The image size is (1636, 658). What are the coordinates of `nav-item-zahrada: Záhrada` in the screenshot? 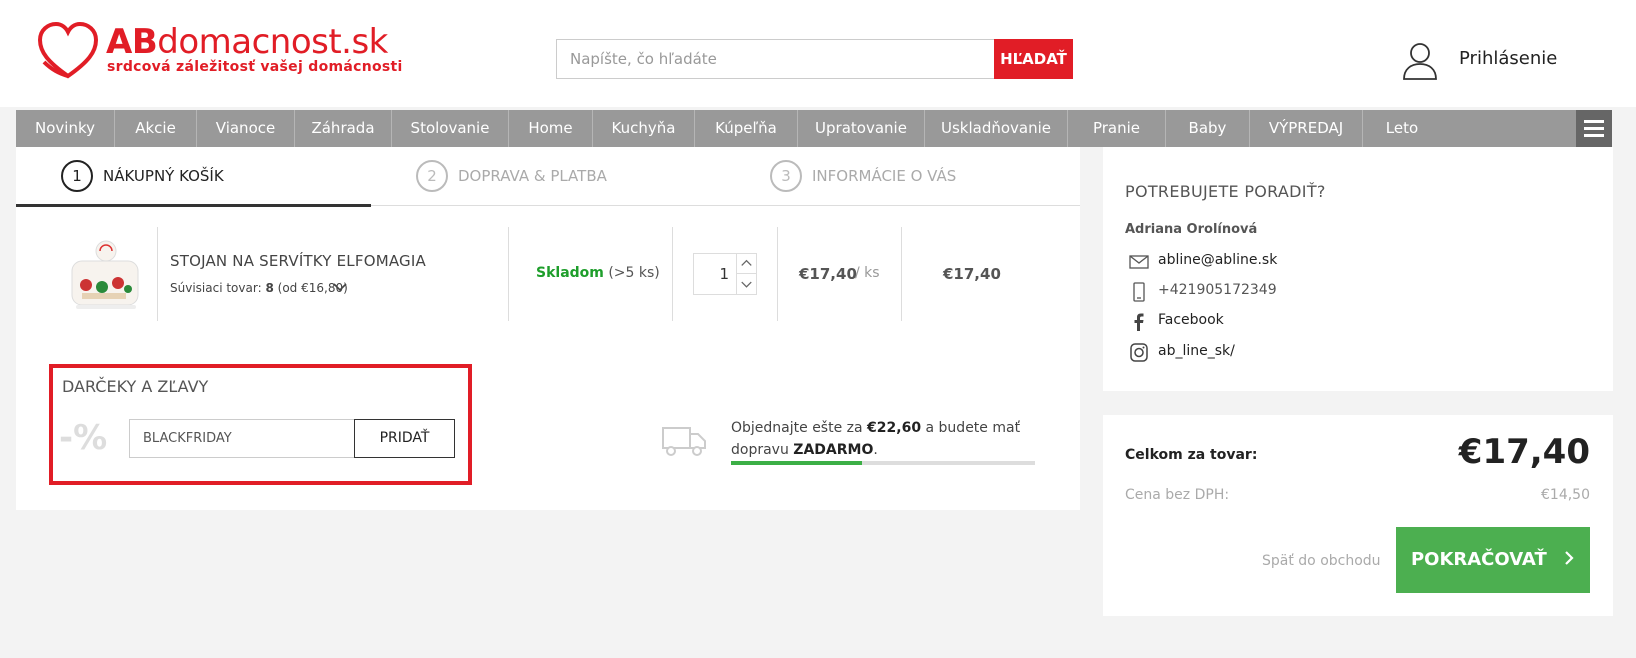 It's located at (343, 128).